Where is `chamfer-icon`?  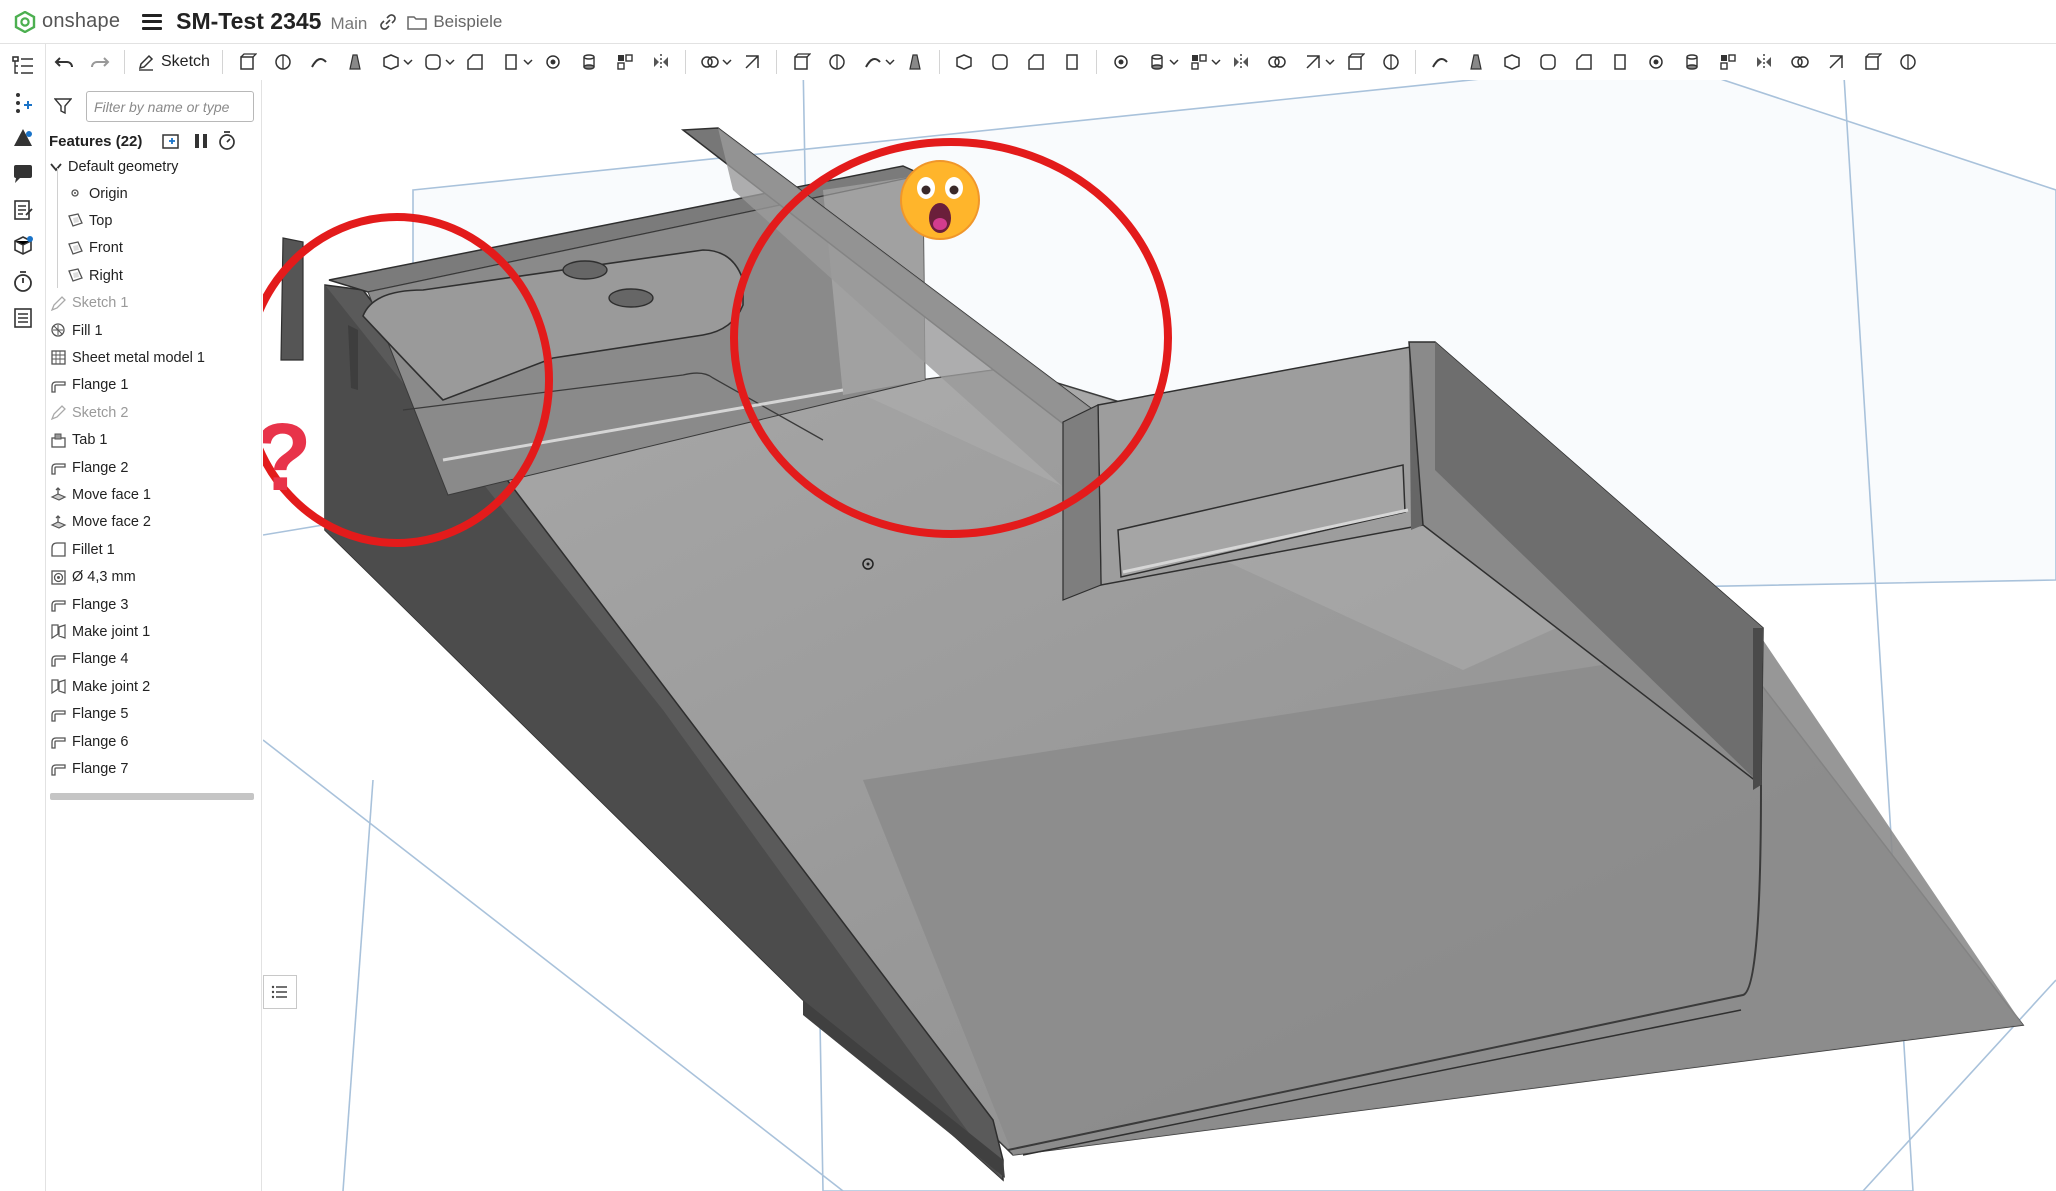
chamfer-icon is located at coordinates (475, 62).